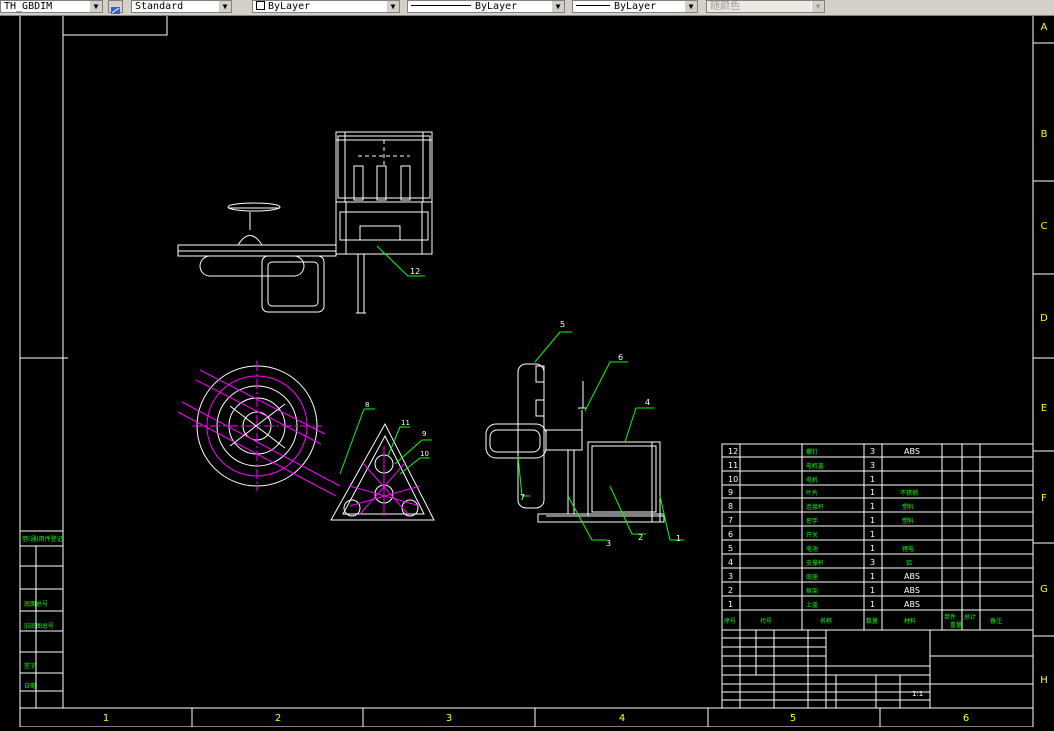  What do you see at coordinates (522, 497) in the screenshot?
I see `balloon-7: 7` at bounding box center [522, 497].